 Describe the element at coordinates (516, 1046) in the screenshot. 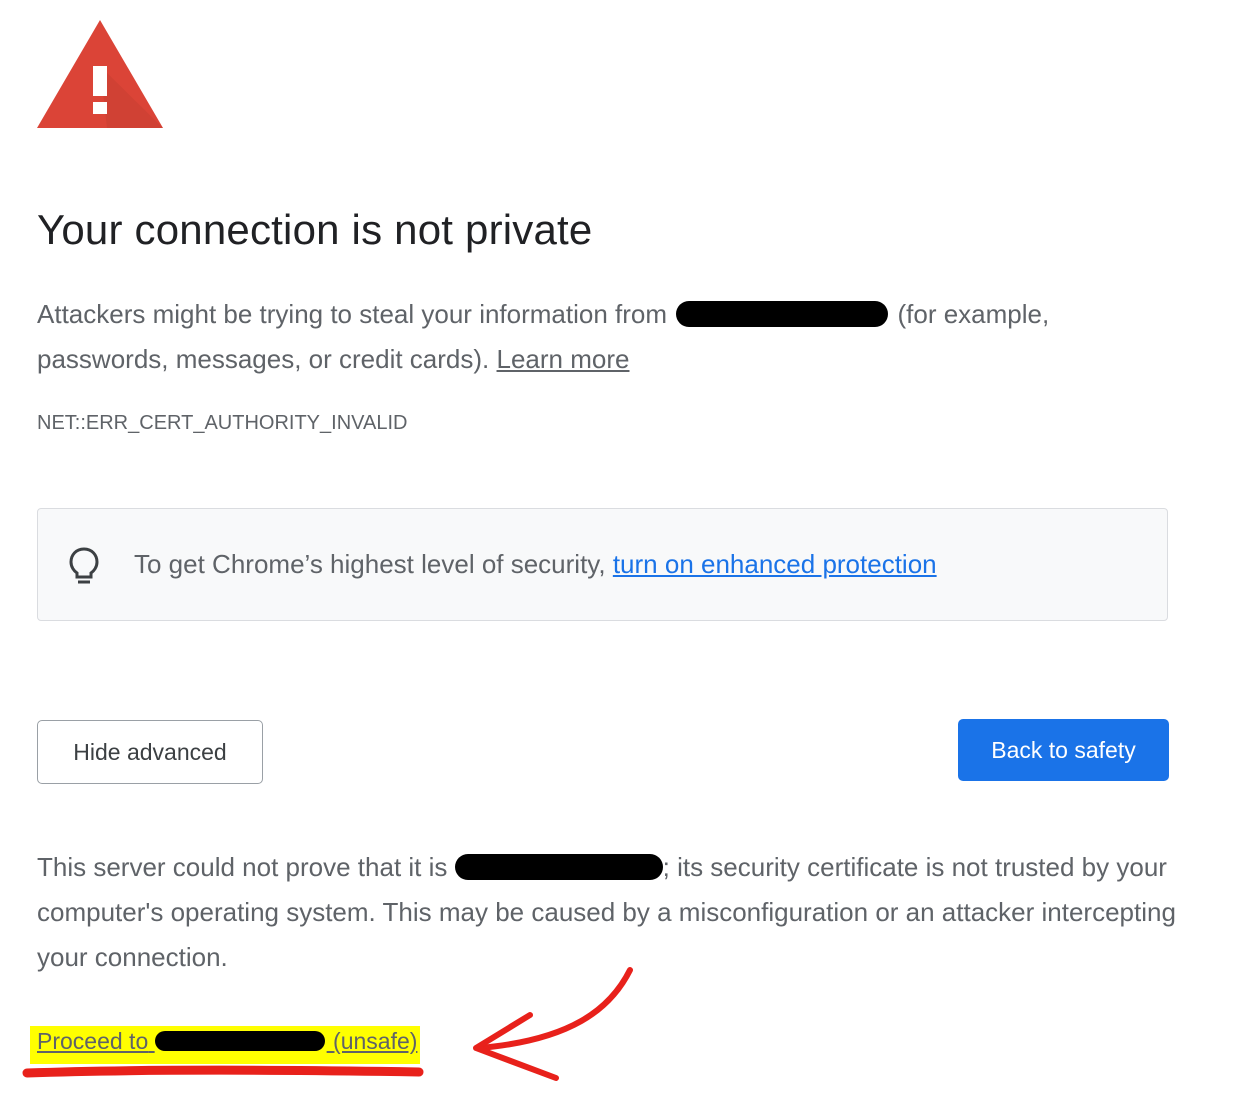

I see `annotation-arrow-head` at that location.